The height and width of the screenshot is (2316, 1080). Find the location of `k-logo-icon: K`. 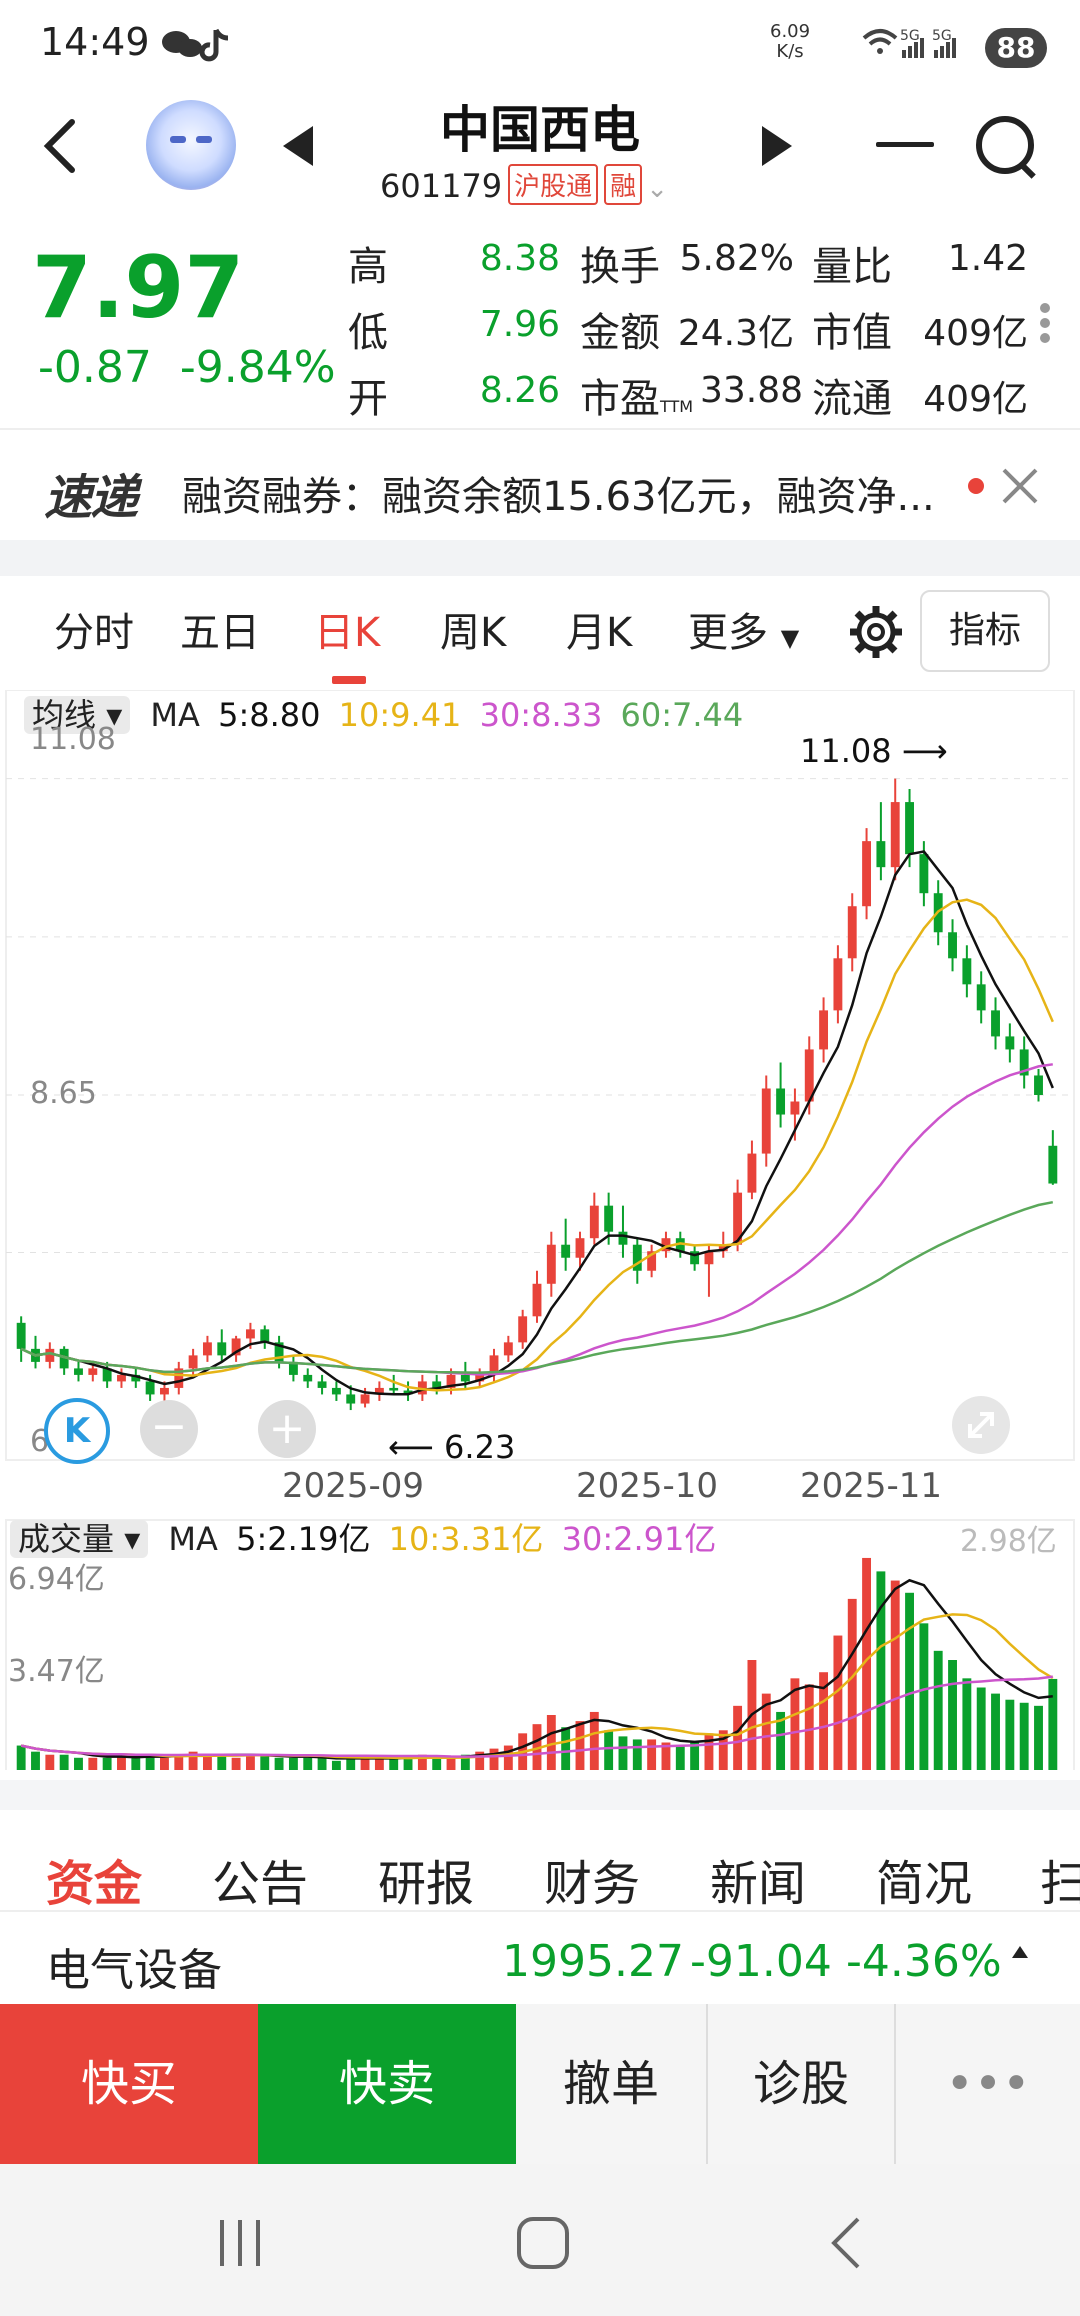

k-logo-icon: K is located at coordinates (77, 1431).